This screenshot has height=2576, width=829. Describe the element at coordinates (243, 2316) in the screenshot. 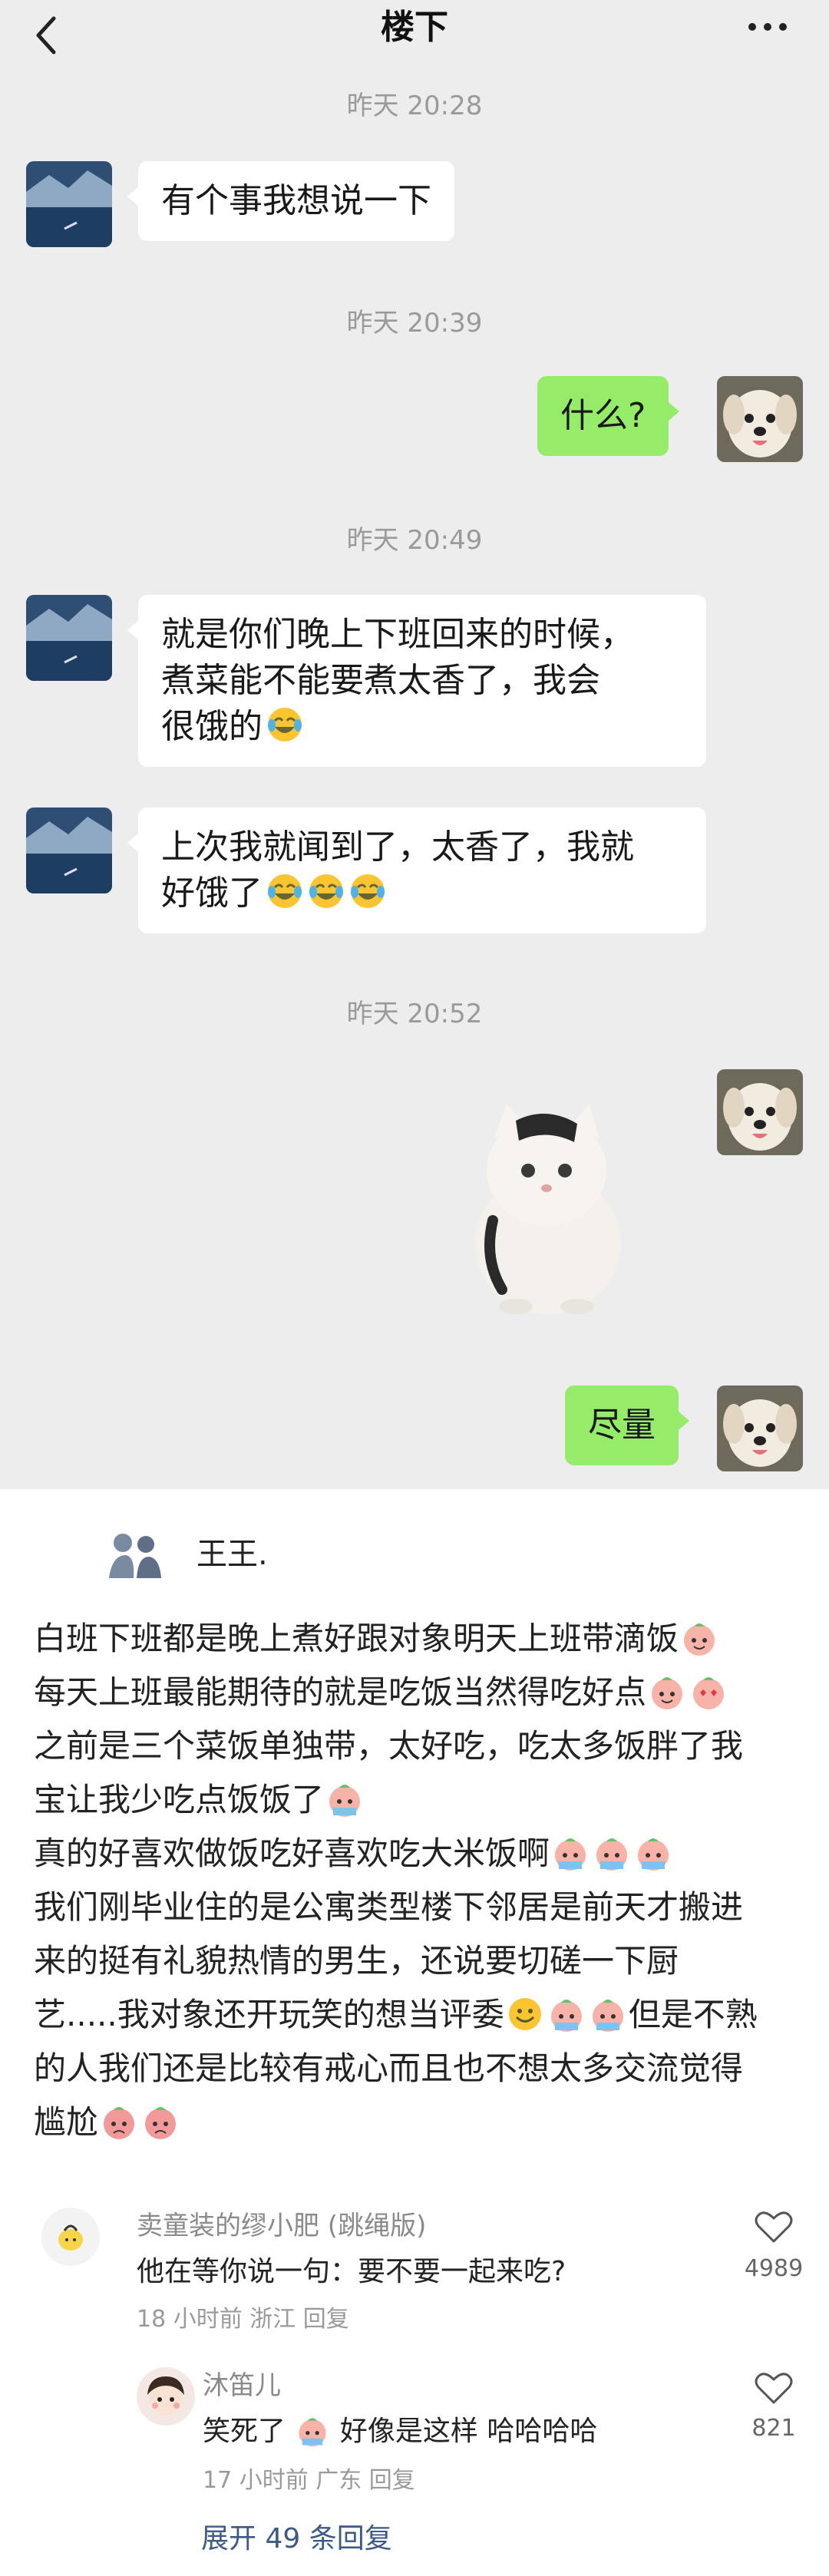

I see `comment-meta: 18 小时前 浙江 回复` at that location.